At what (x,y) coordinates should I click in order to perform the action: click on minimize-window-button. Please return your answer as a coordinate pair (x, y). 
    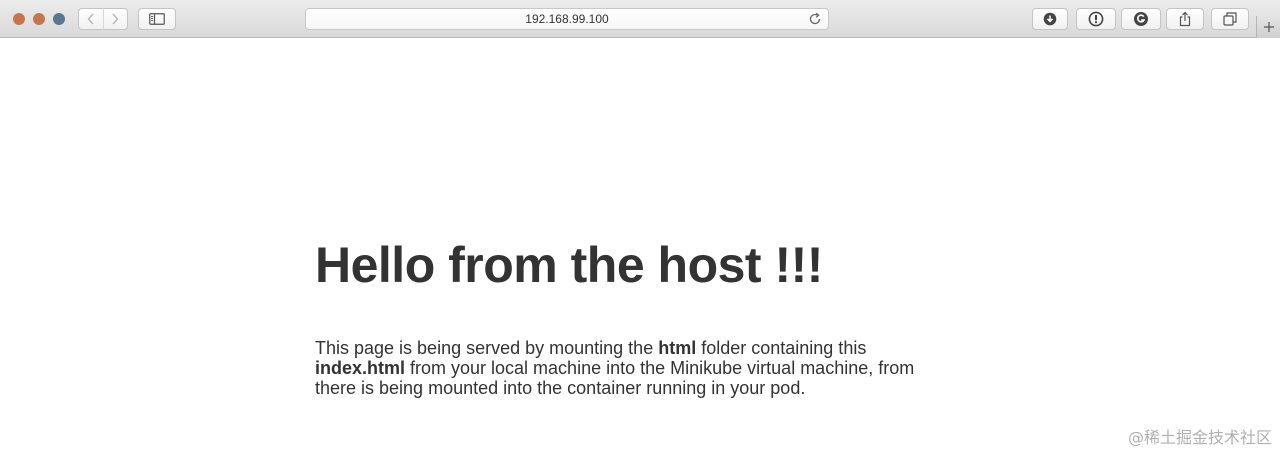
    Looking at the image, I should click on (39, 19).